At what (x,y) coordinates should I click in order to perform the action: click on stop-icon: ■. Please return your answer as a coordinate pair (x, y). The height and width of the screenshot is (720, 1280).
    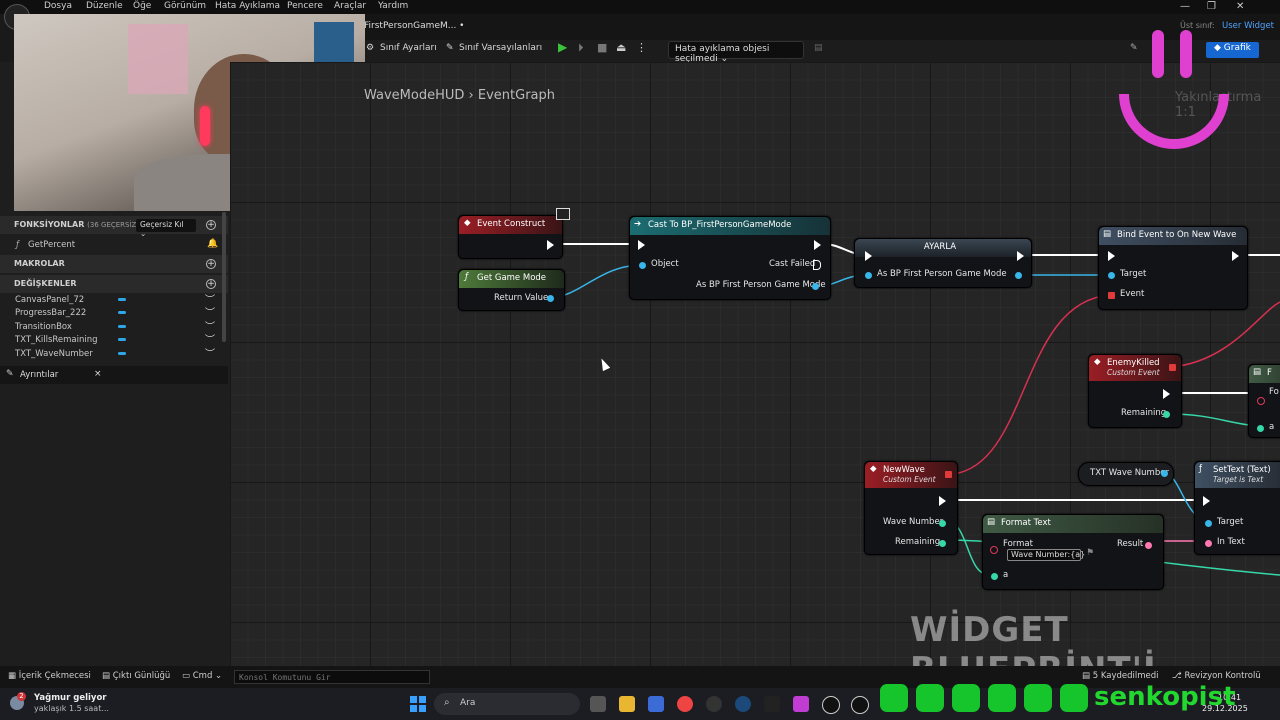
    Looking at the image, I should click on (602, 47).